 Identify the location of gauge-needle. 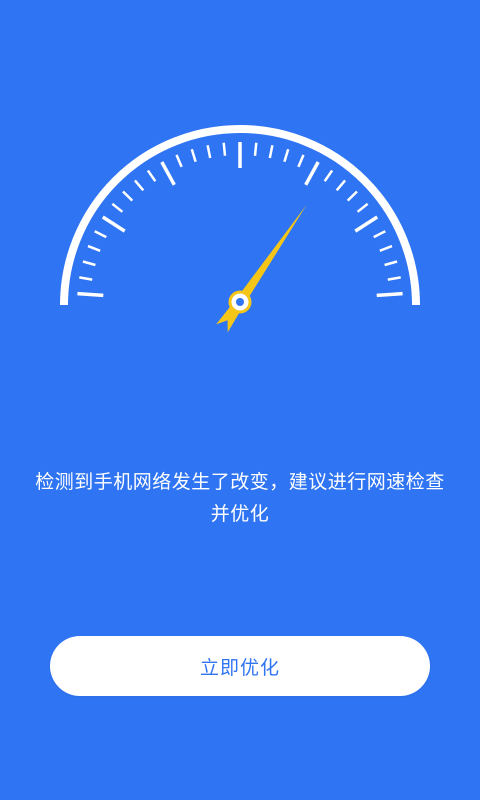
(261, 268).